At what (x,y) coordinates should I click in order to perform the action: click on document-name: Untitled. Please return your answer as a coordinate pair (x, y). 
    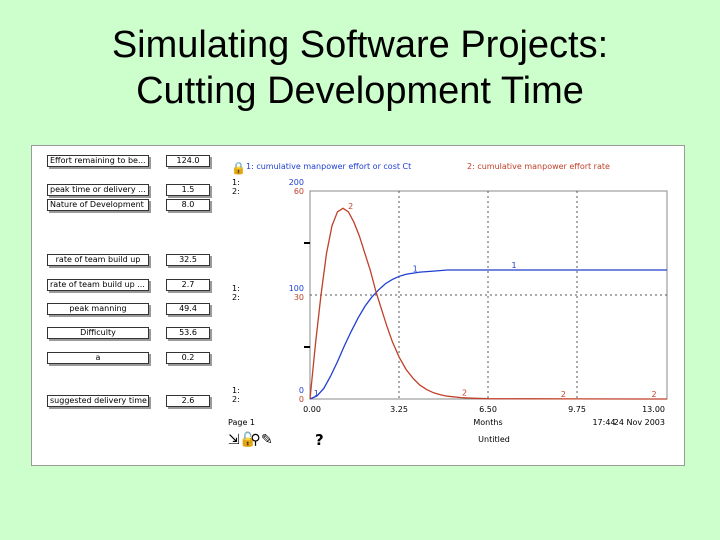
    Looking at the image, I should click on (494, 439).